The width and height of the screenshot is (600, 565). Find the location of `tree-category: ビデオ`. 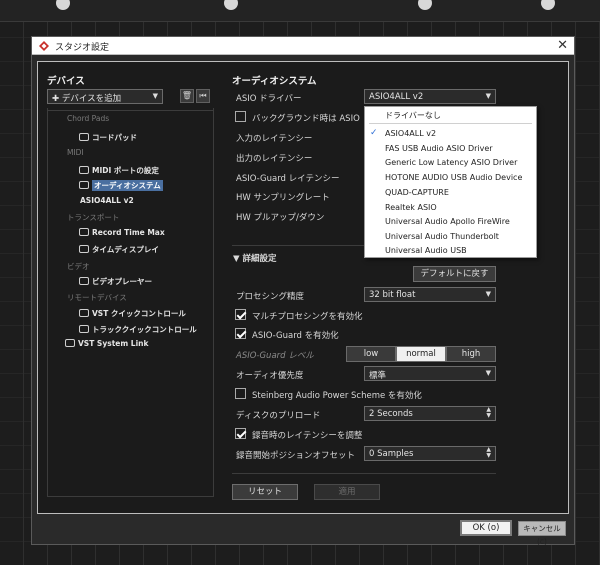

tree-category: ビデオ is located at coordinates (78, 266).